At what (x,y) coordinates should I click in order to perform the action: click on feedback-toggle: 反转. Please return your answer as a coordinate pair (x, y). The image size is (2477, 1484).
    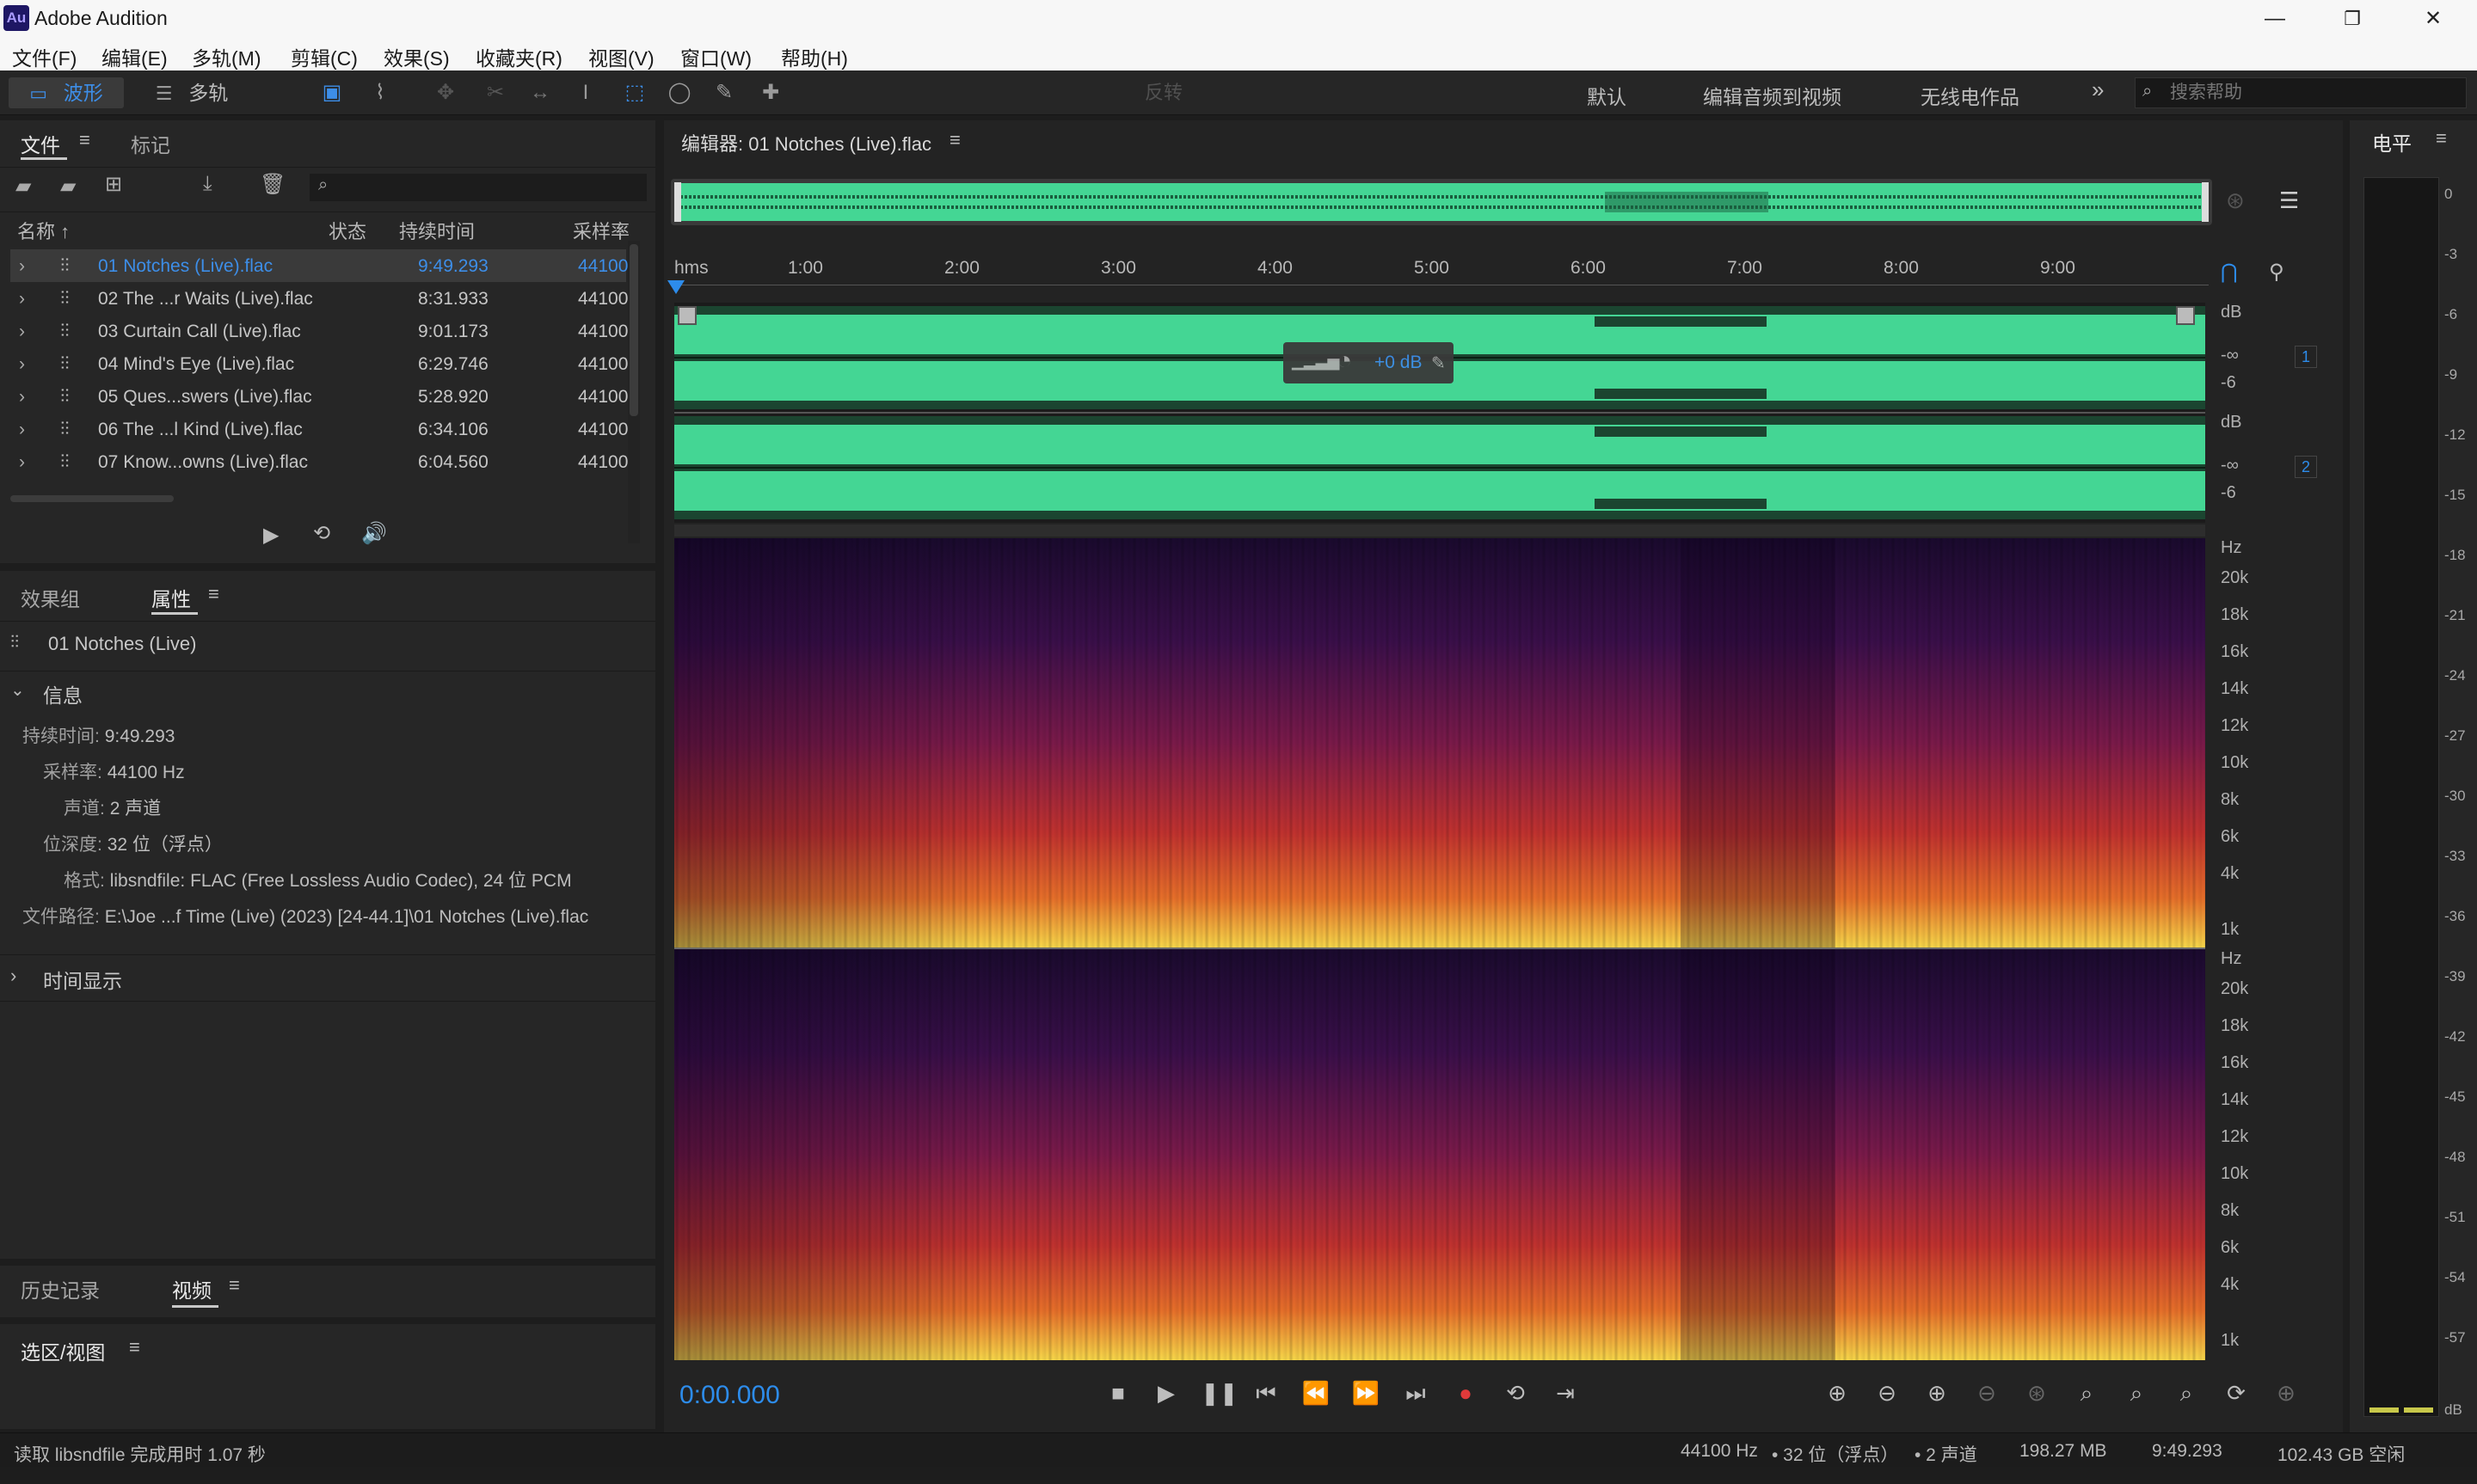
    Looking at the image, I should click on (1164, 92).